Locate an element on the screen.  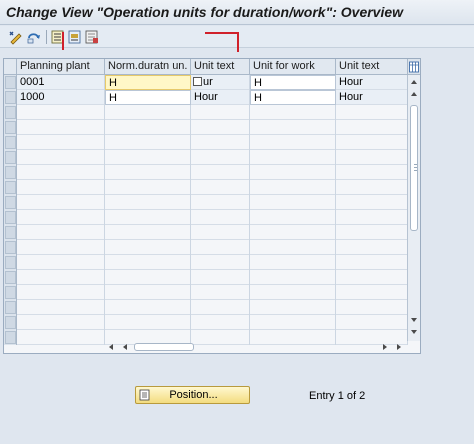
scroll-left-icon is located at coordinates (111, 347).